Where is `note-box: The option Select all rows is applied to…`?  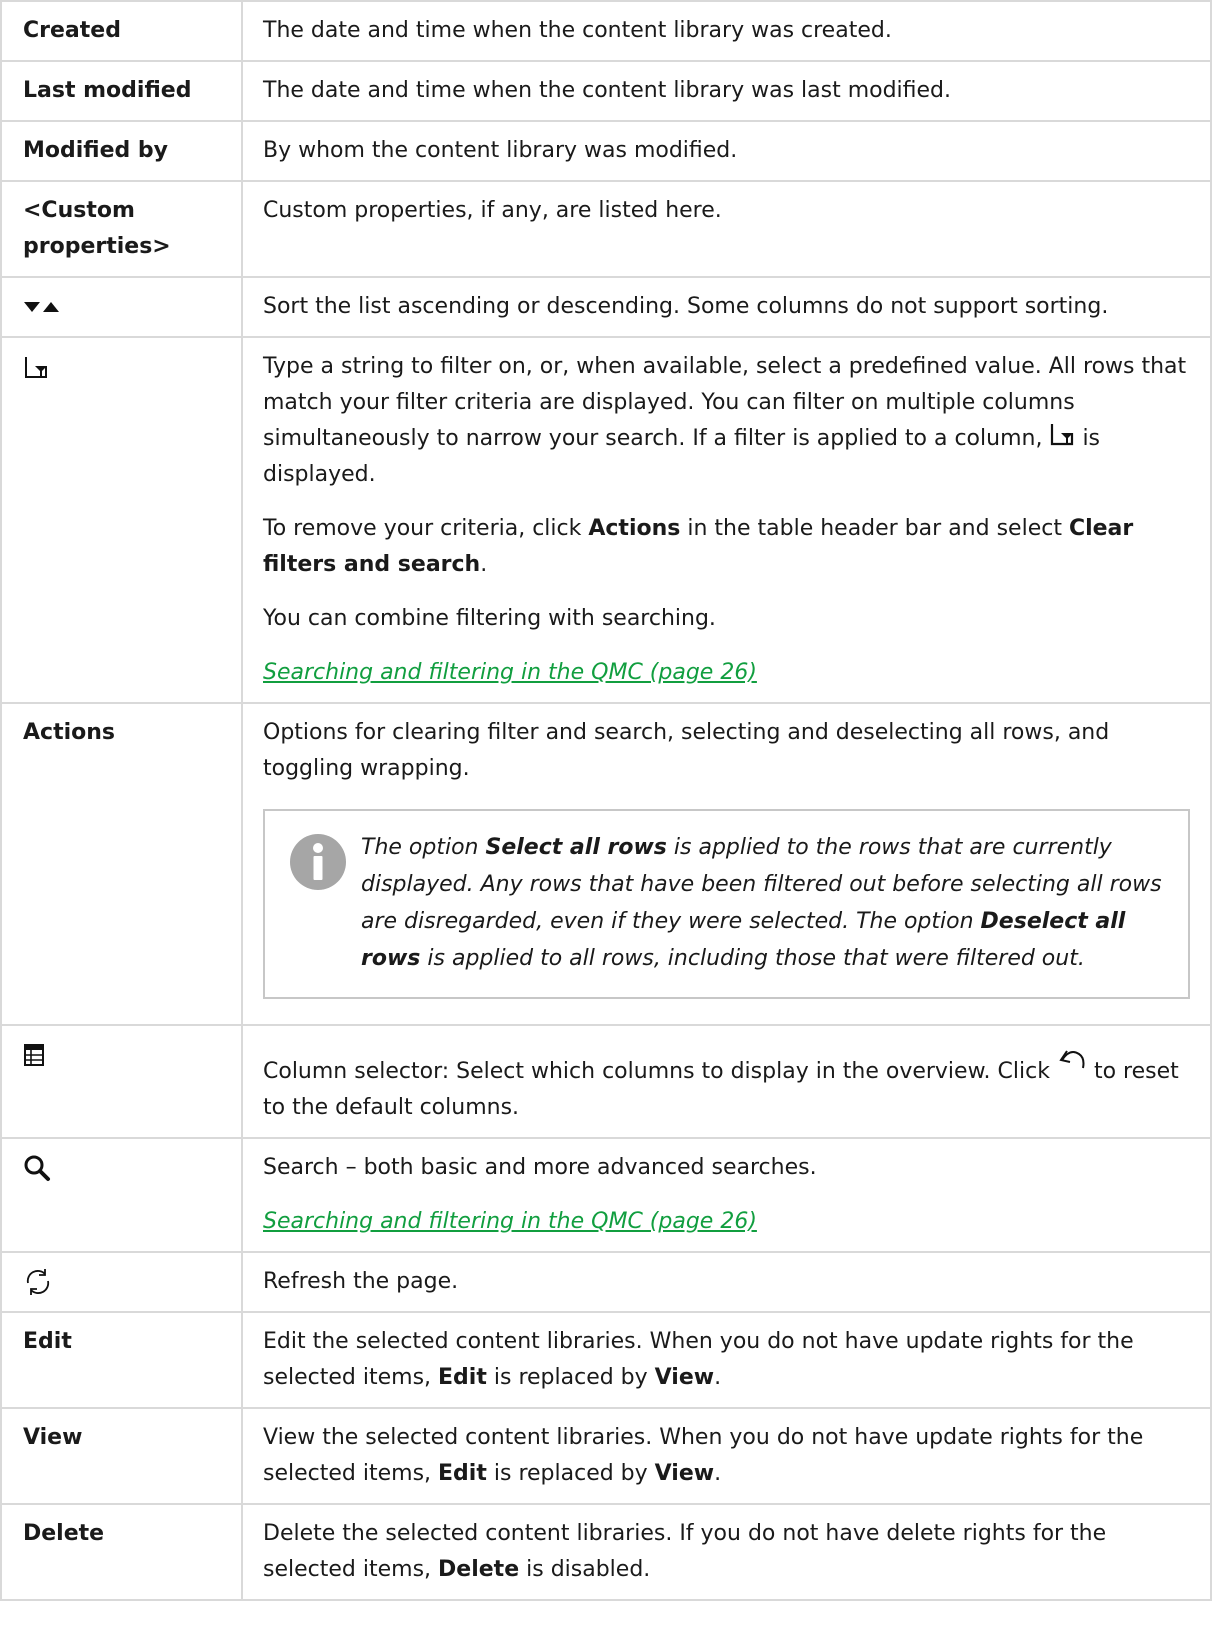
note-box: The option Select all rows is applied to… is located at coordinates (726, 904).